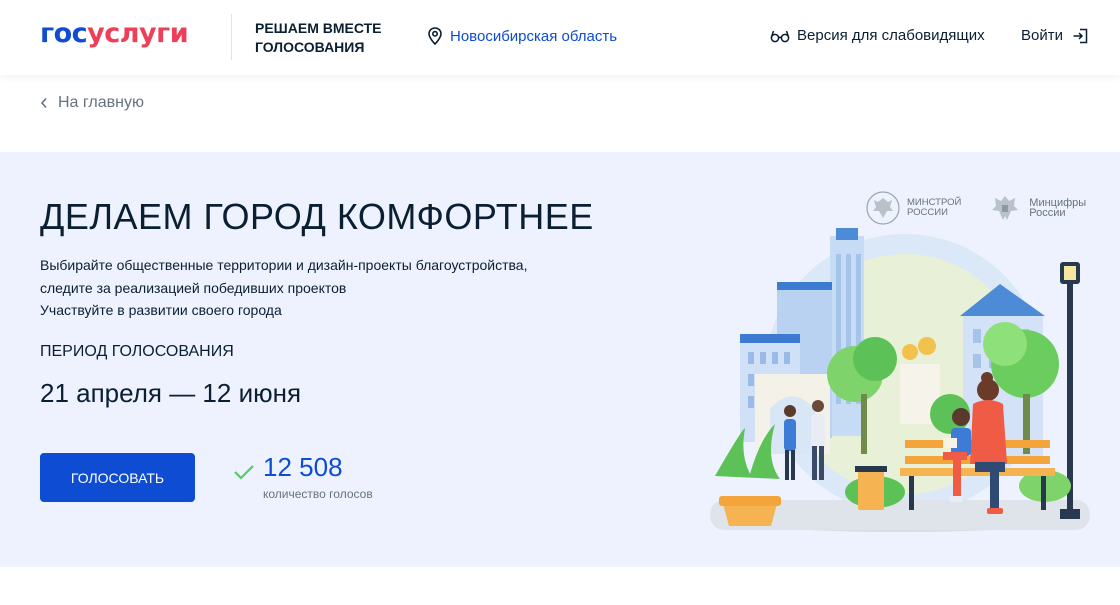 This screenshot has width=1120, height=605. What do you see at coordinates (780, 36) in the screenshot?
I see `glasses-icon` at bounding box center [780, 36].